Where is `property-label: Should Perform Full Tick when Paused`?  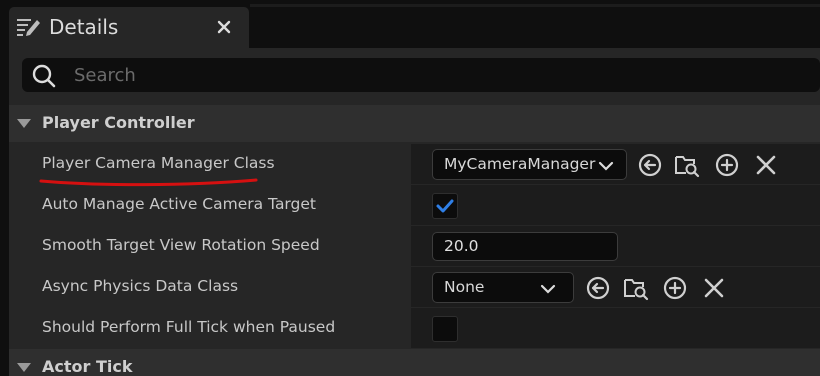 property-label: Should Perform Full Tick when Paused is located at coordinates (189, 327).